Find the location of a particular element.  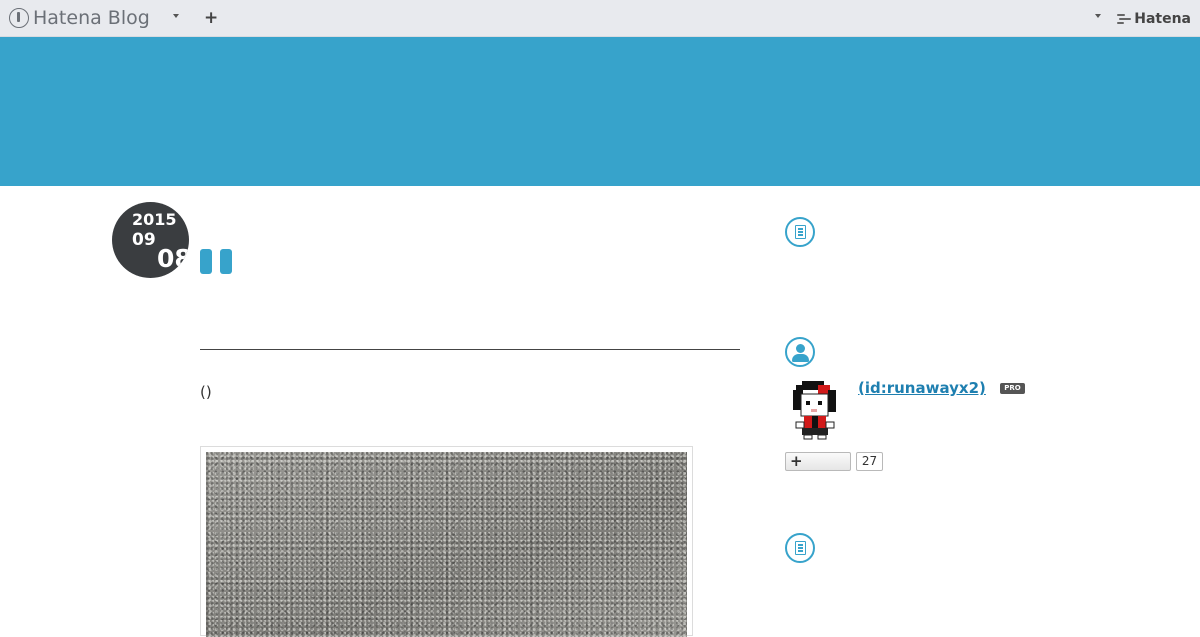

avatar is located at coordinates (816, 409).